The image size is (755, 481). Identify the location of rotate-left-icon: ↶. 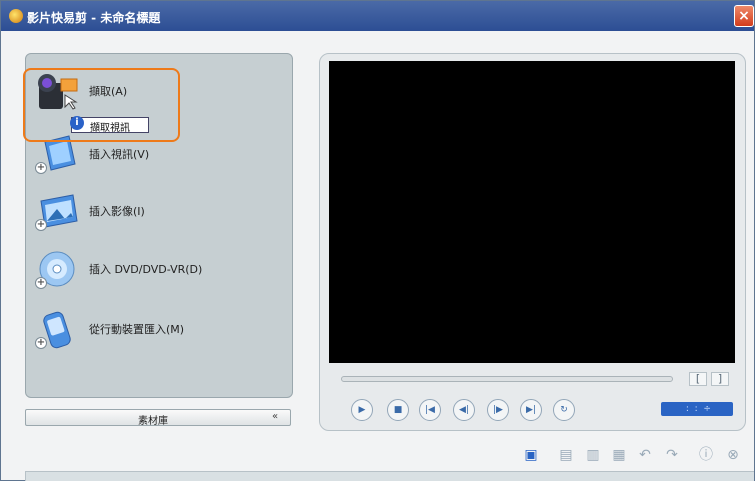
(645, 455).